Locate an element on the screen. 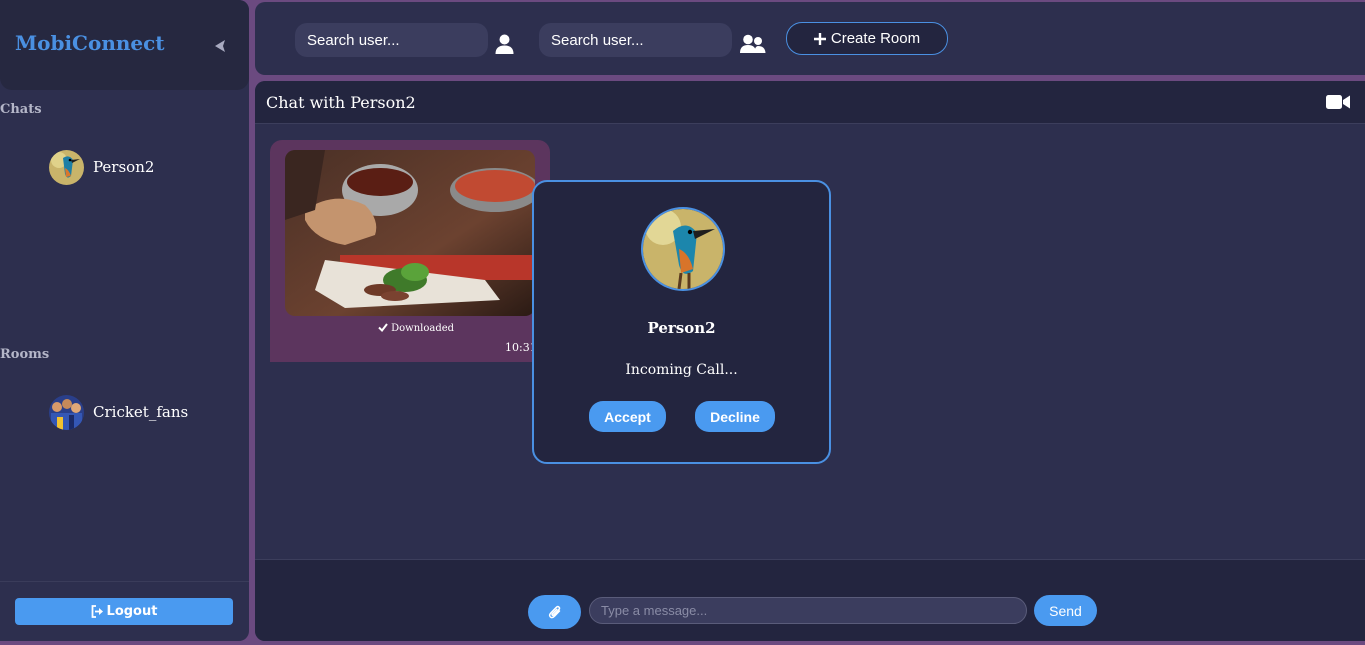  download-status: Downloaded is located at coordinates (416, 328).